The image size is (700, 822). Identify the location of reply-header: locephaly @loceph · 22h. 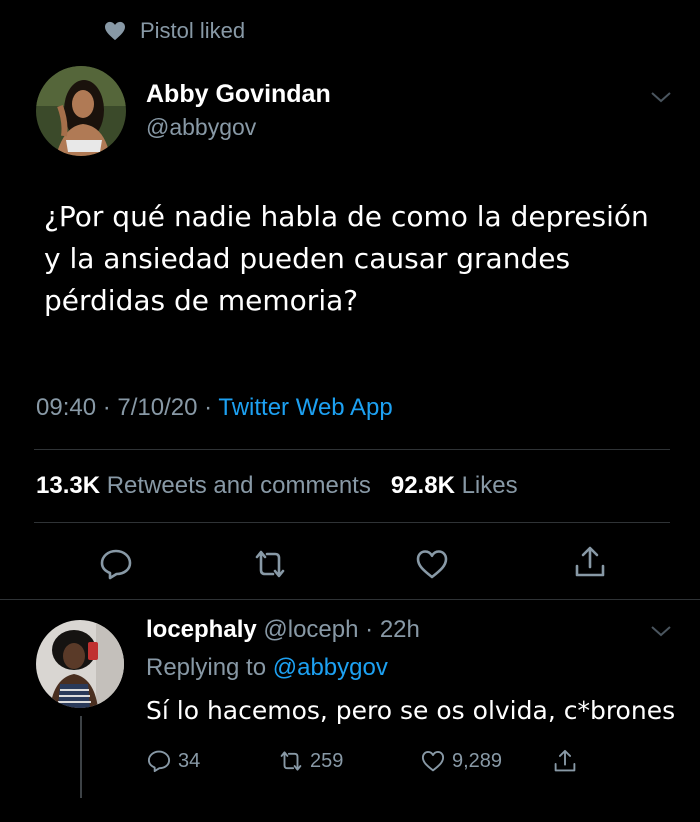
(283, 630).